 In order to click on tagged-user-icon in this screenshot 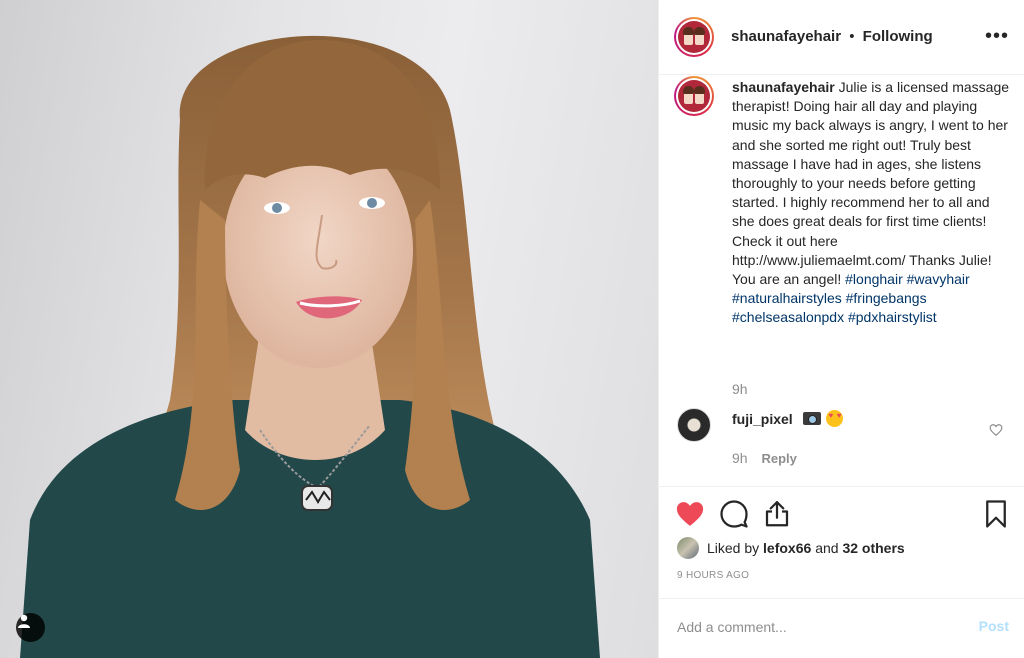, I will do `click(30, 627)`.